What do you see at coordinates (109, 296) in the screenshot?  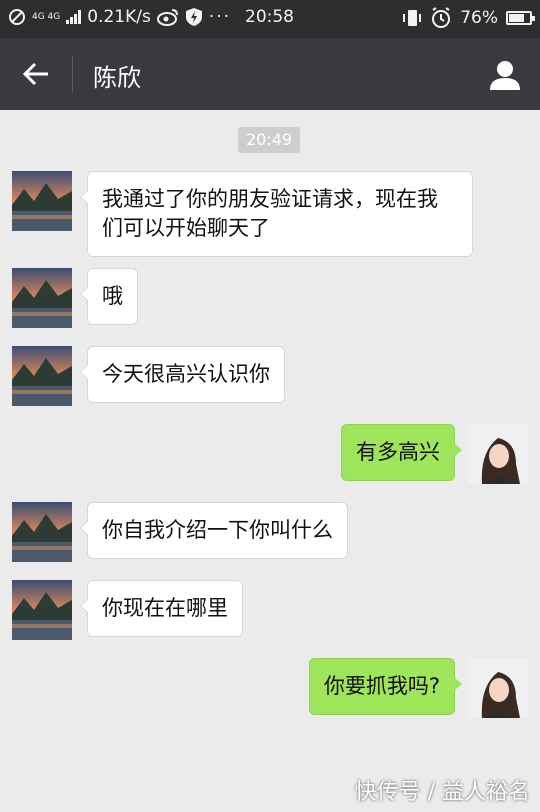 I see `message-bubble-incoming: 哦` at bounding box center [109, 296].